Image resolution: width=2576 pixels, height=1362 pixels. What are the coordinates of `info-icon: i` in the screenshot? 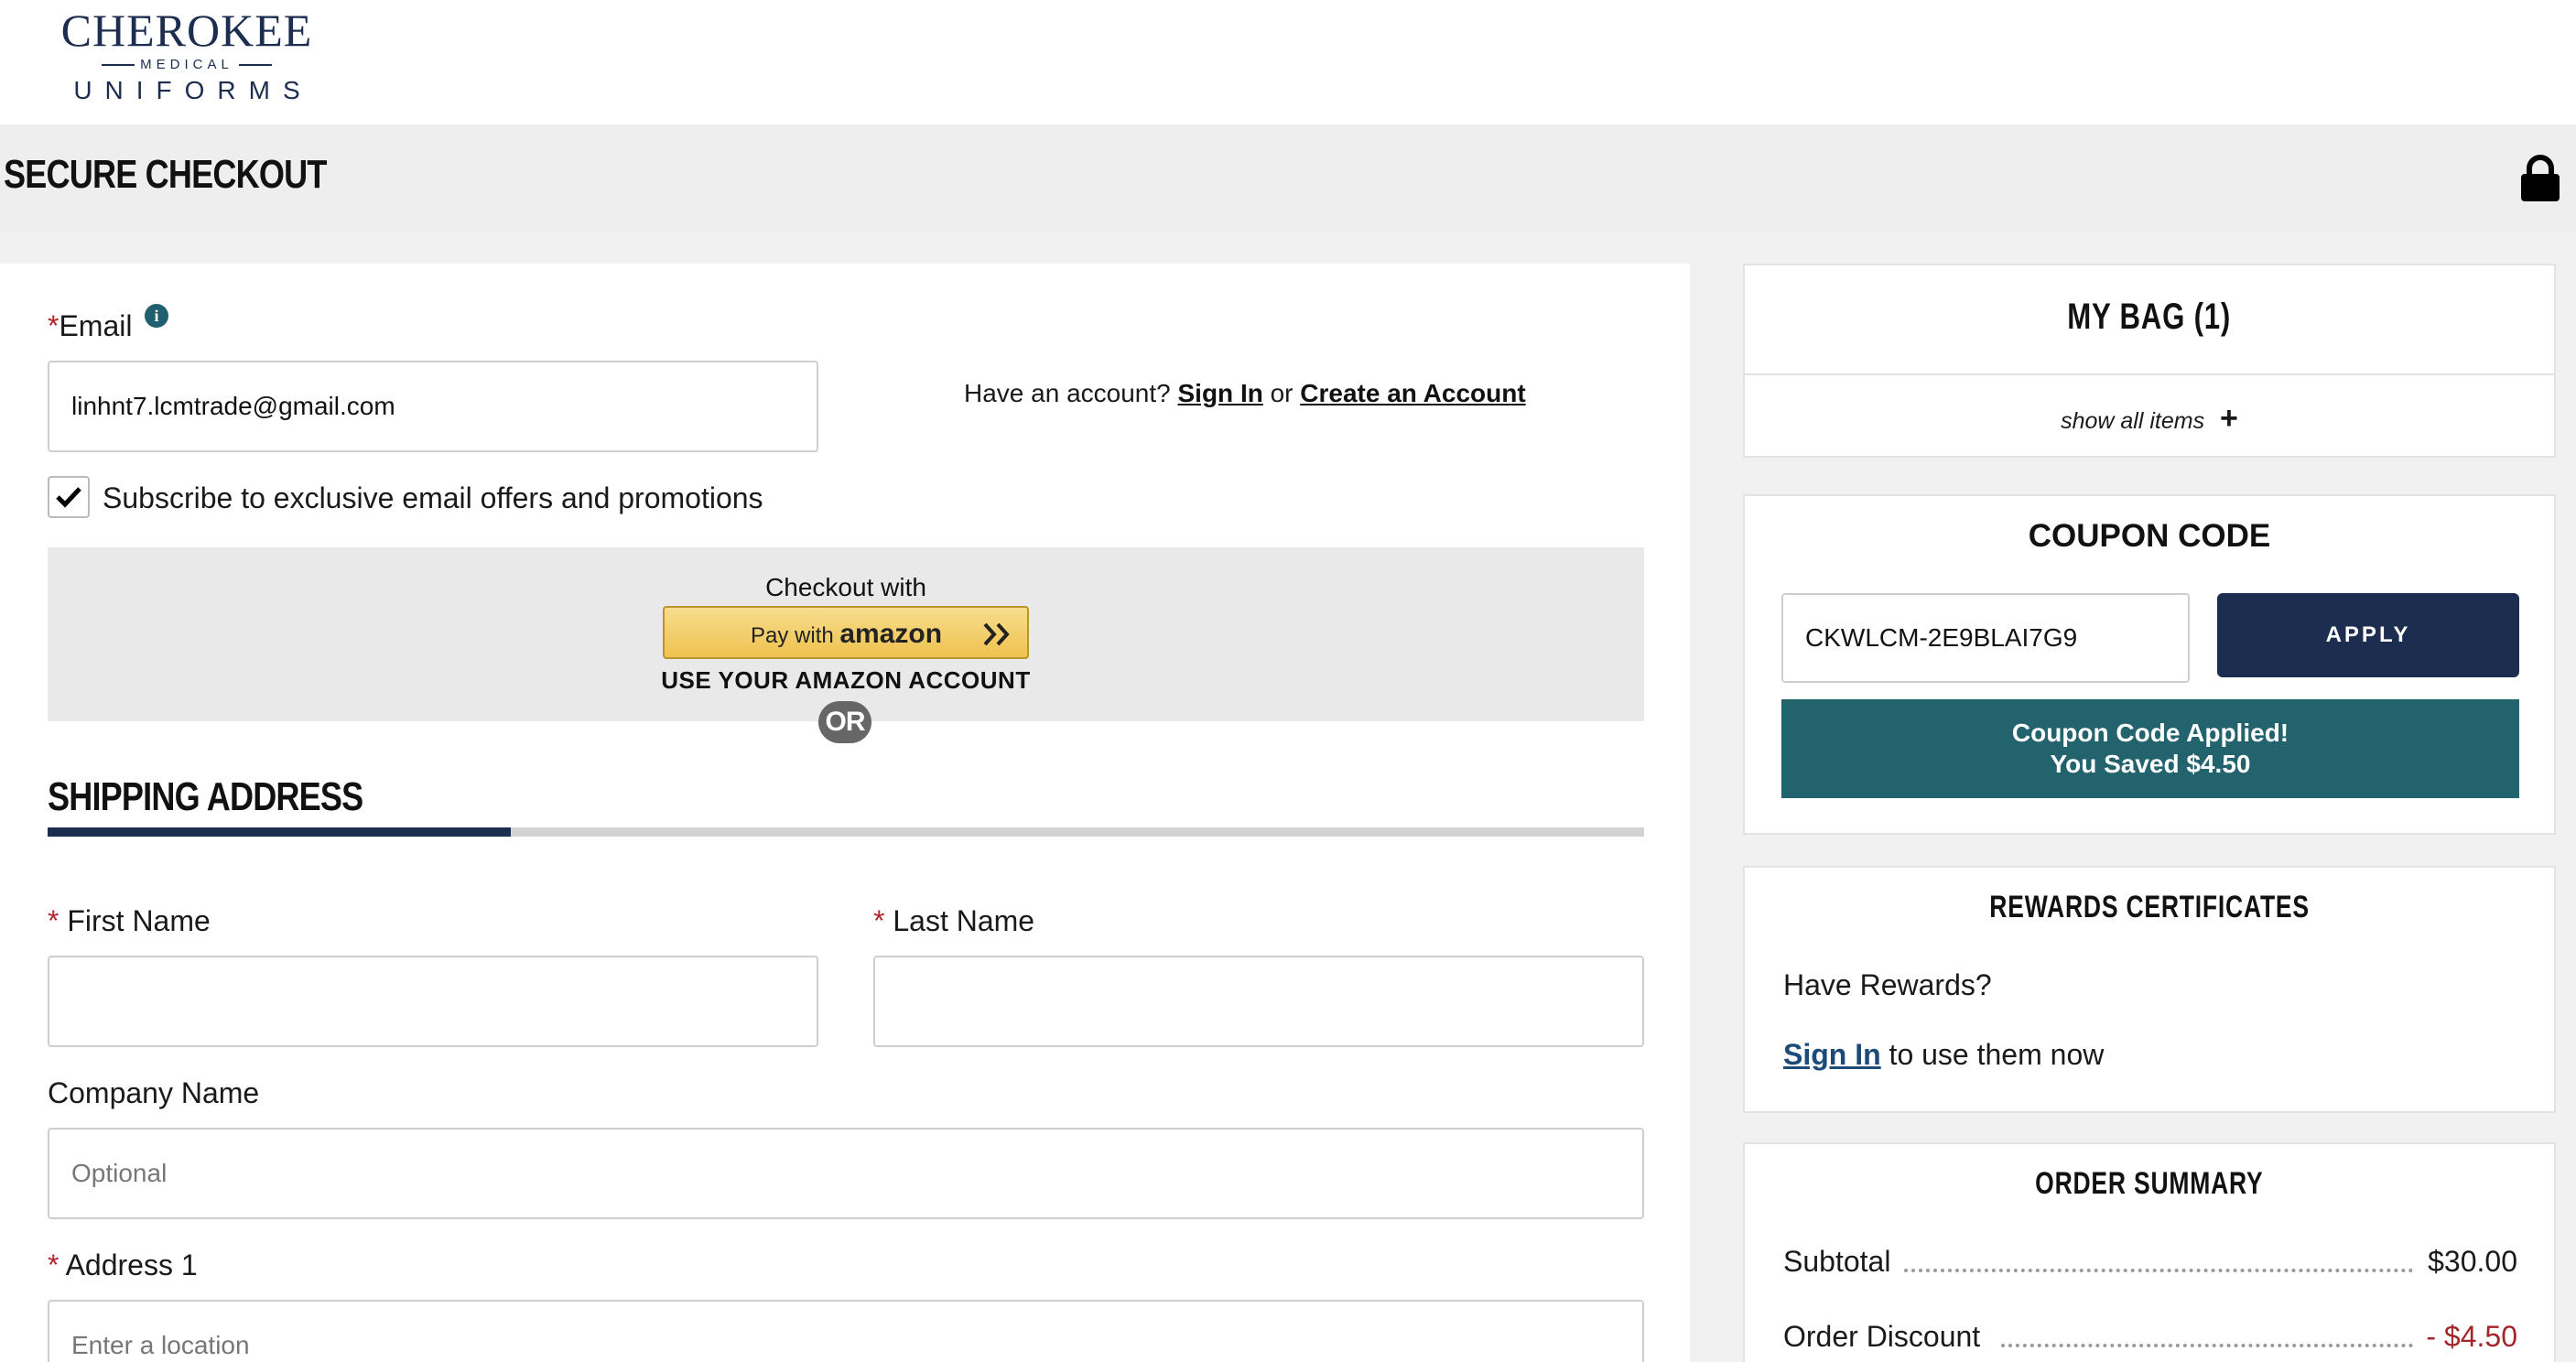 It's located at (156, 316).